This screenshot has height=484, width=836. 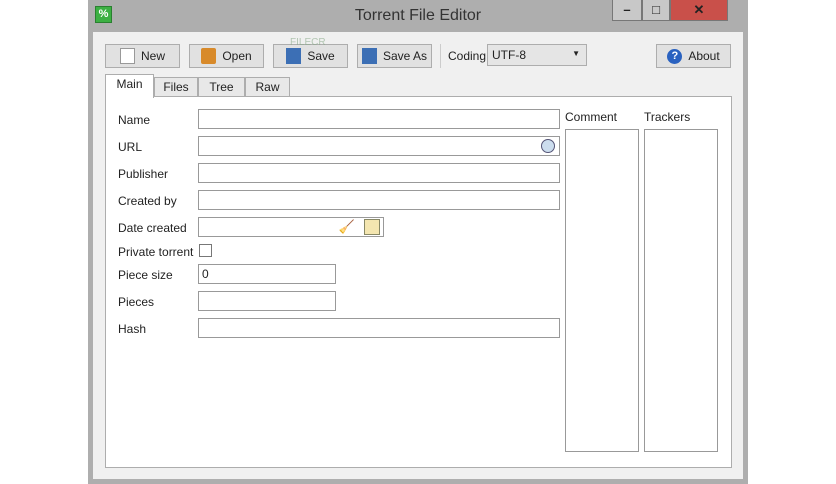 What do you see at coordinates (129, 86) in the screenshot?
I see `tab-main: Main` at bounding box center [129, 86].